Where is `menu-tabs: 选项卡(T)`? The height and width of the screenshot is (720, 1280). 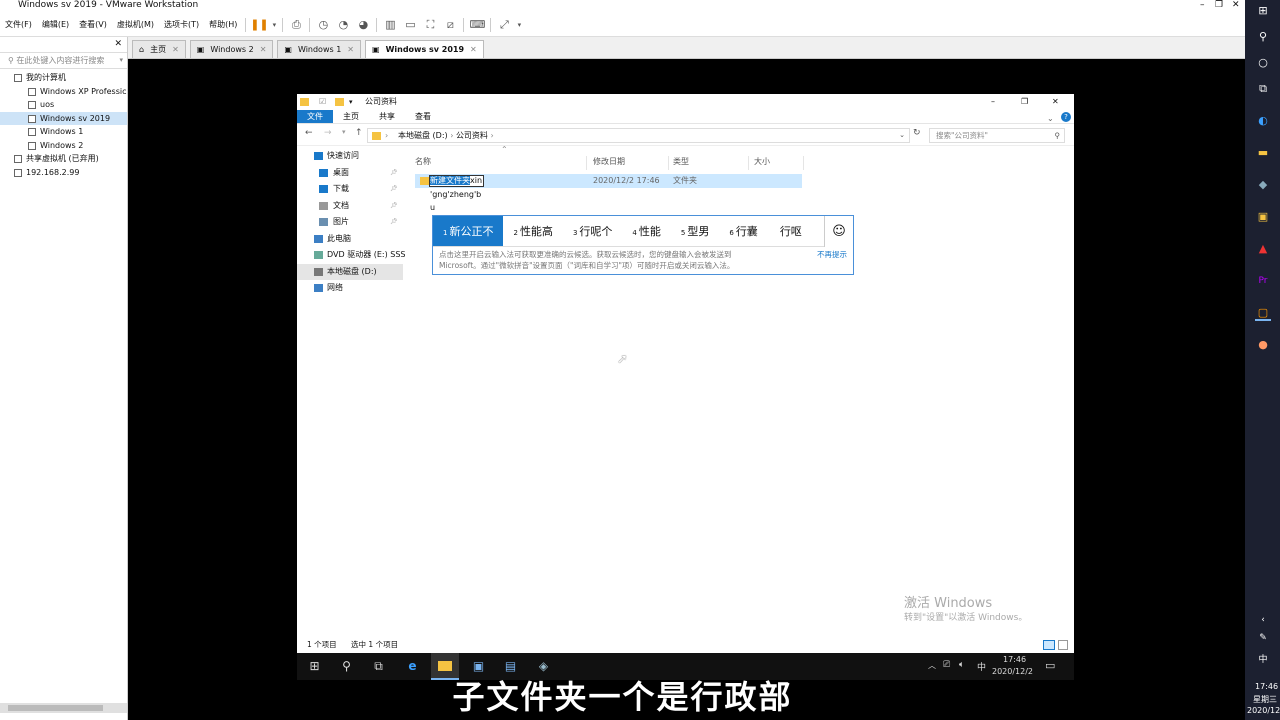
menu-tabs: 选项卡(T) is located at coordinates (181, 24).